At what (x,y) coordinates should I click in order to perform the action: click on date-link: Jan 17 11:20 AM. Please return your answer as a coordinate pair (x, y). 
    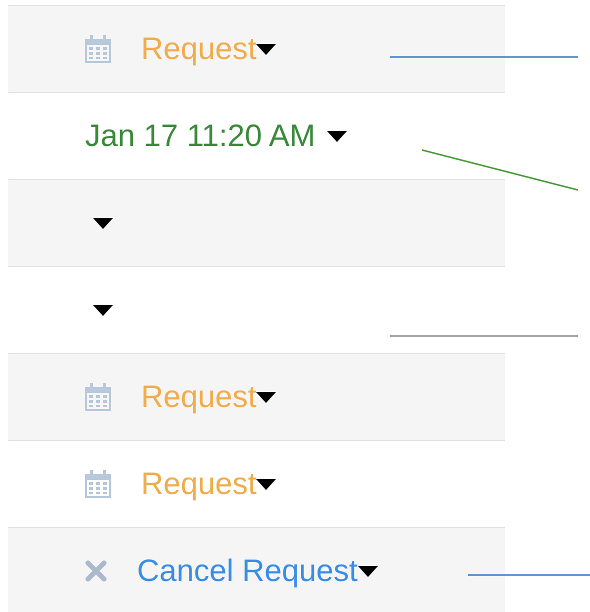
    Looking at the image, I should click on (200, 136).